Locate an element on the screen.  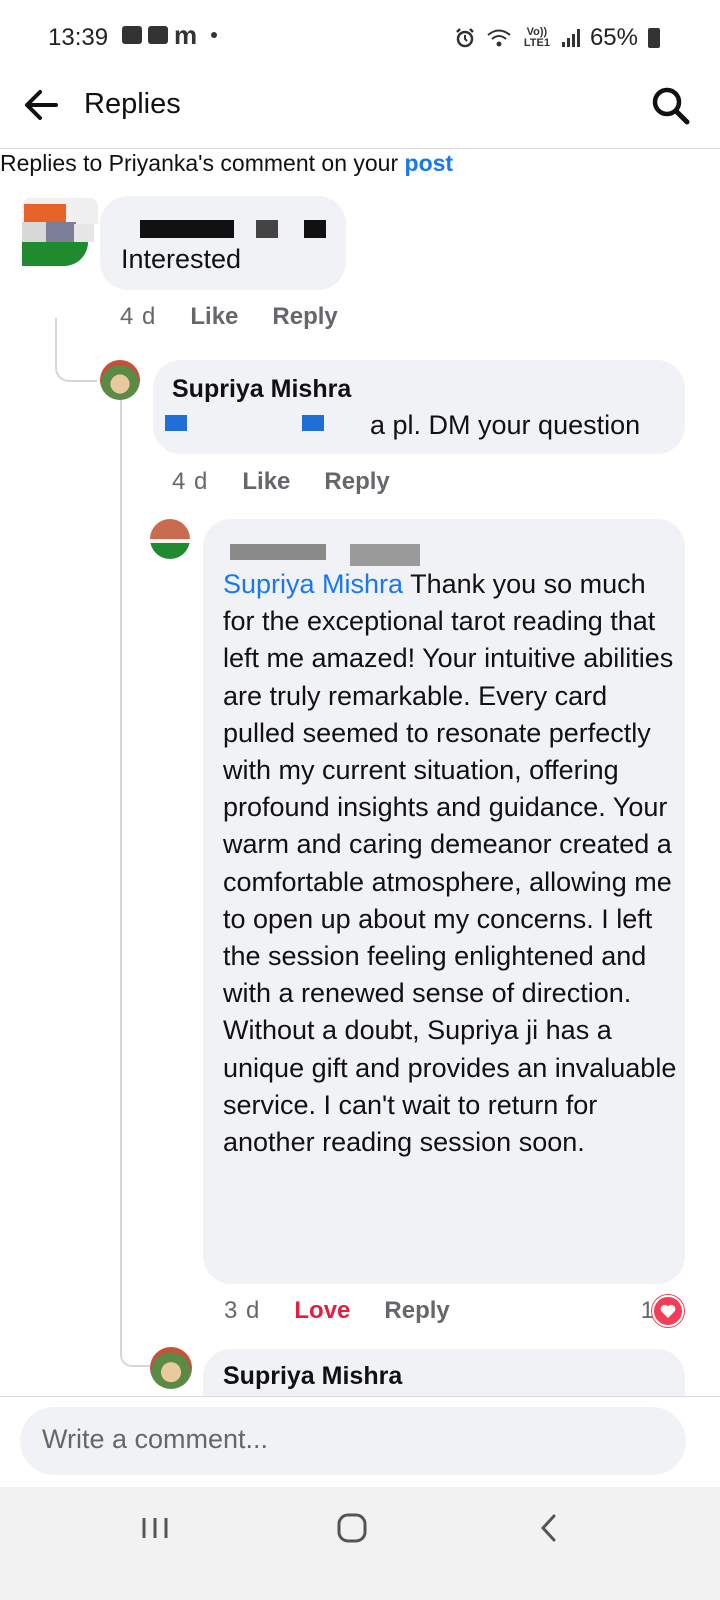
signal-icon is located at coordinates (570, 38).